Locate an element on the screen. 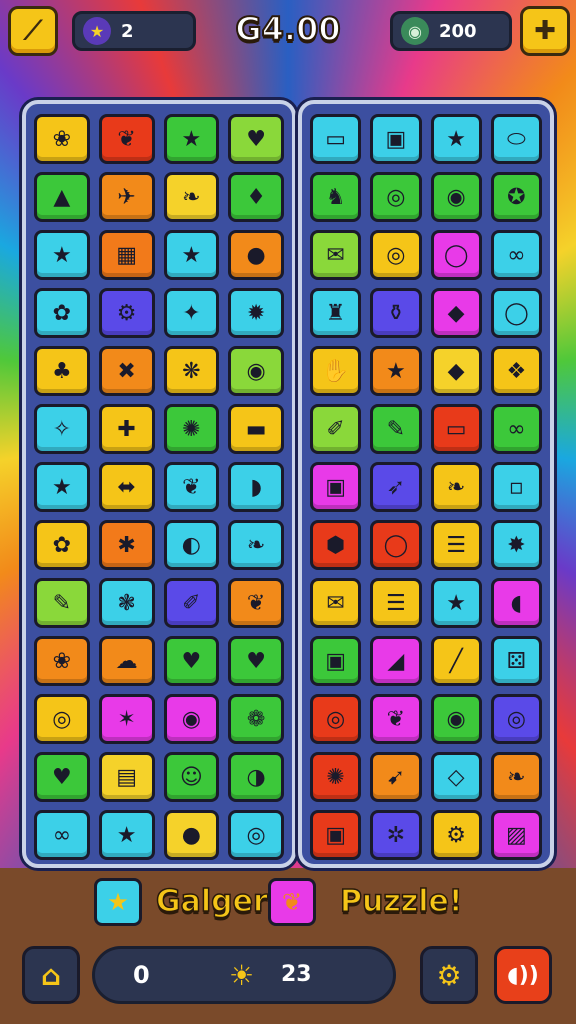  left-tile: ❃ is located at coordinates (126, 603).